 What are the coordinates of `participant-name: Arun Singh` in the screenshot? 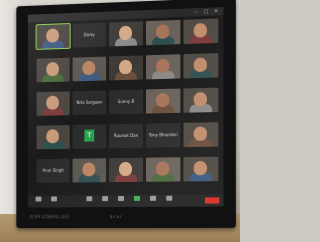 It's located at (53, 170).